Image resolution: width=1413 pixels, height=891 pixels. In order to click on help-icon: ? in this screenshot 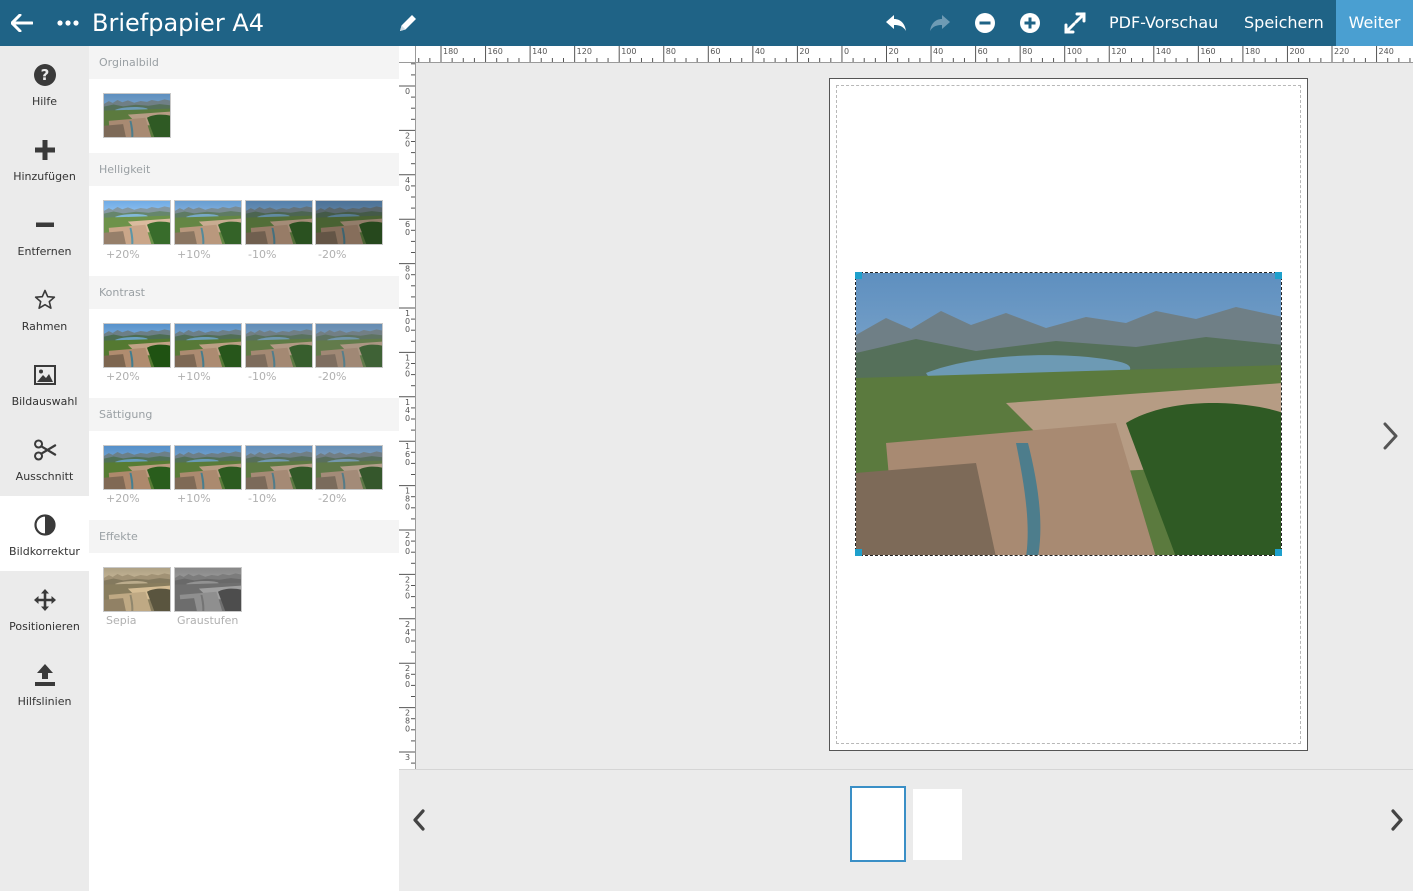, I will do `click(44, 75)`.